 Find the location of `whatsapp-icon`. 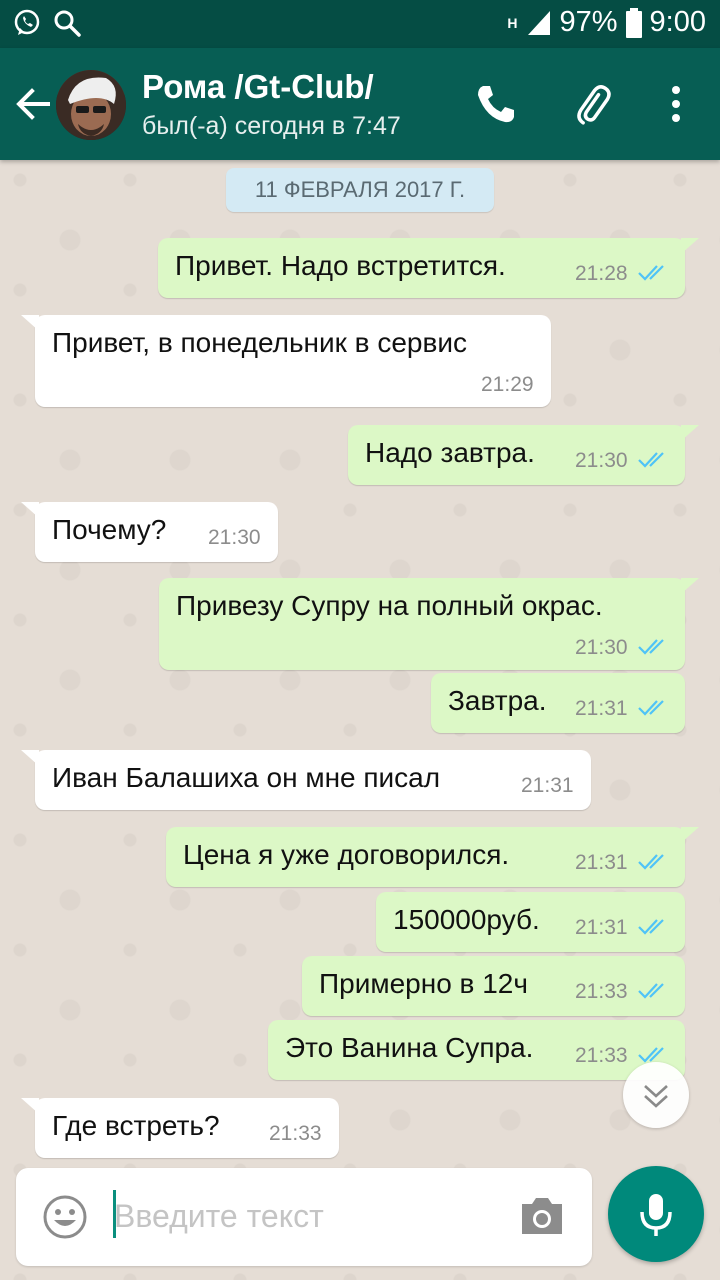

whatsapp-icon is located at coordinates (27, 22).